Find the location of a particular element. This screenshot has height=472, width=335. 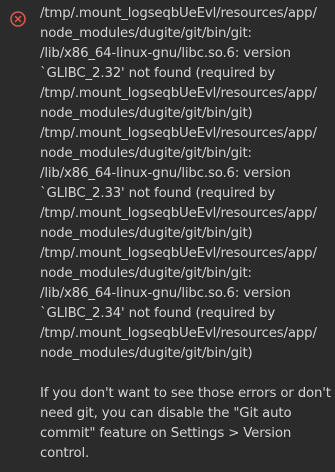

error-circle-x-icon is located at coordinates (18, 19).